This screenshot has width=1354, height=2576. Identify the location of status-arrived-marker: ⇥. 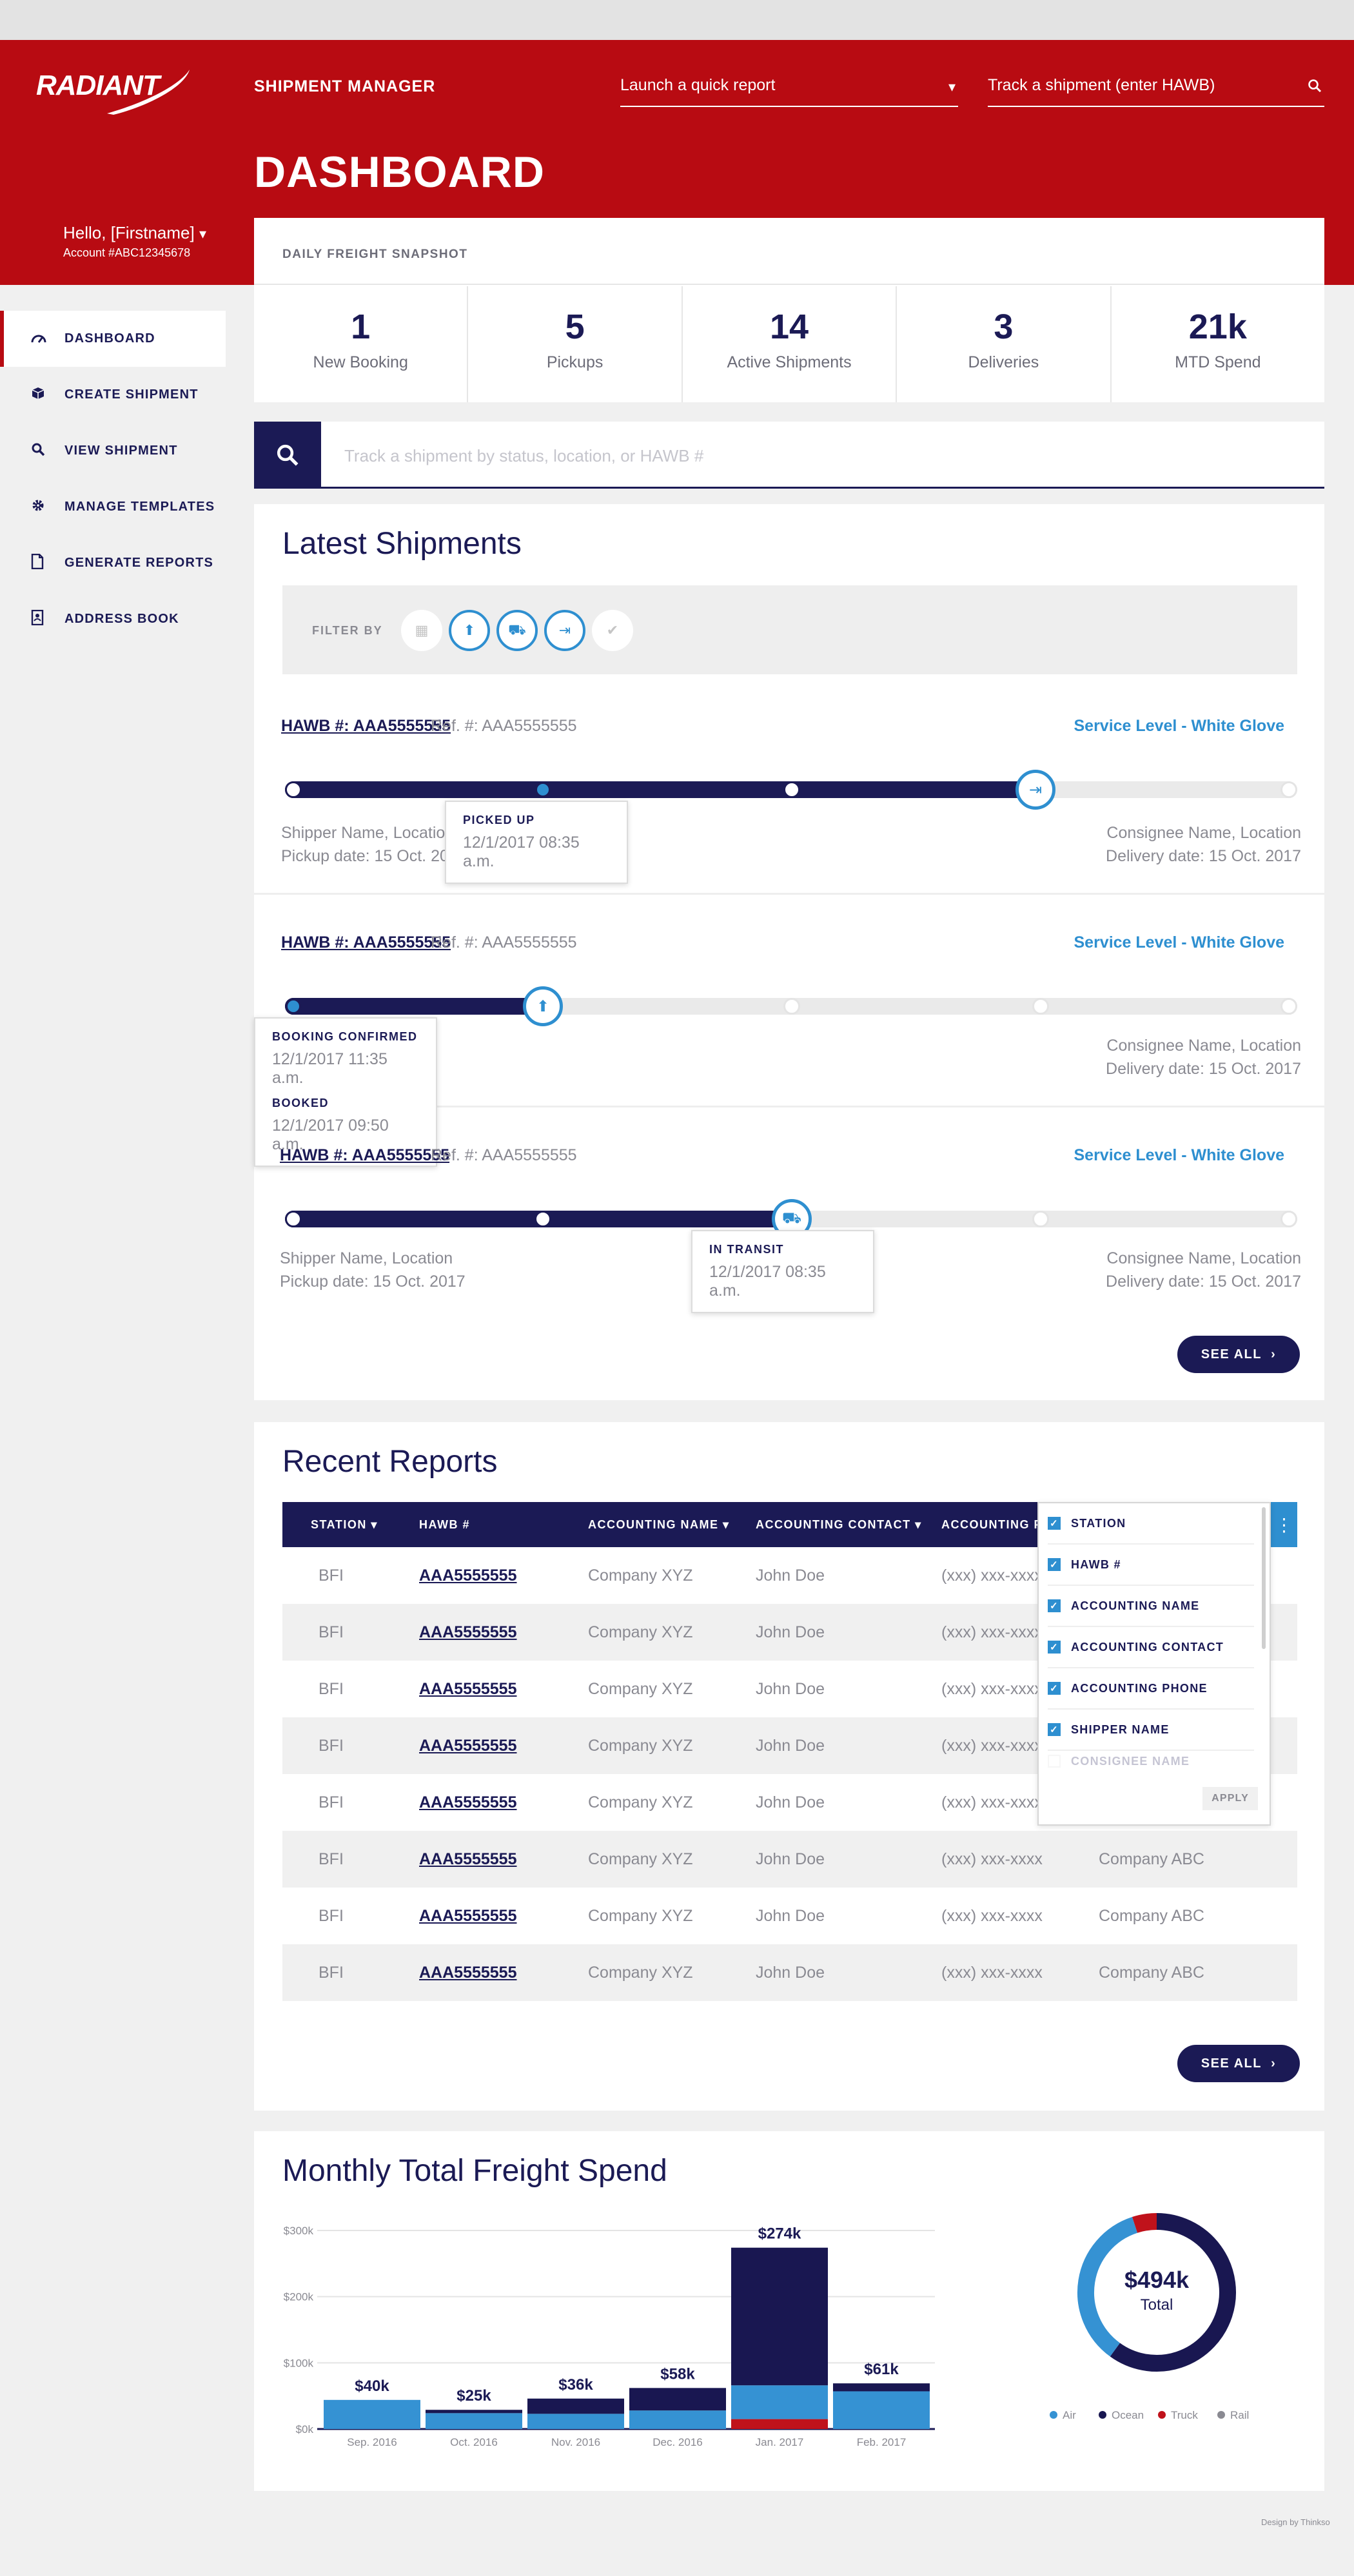
(1035, 790).